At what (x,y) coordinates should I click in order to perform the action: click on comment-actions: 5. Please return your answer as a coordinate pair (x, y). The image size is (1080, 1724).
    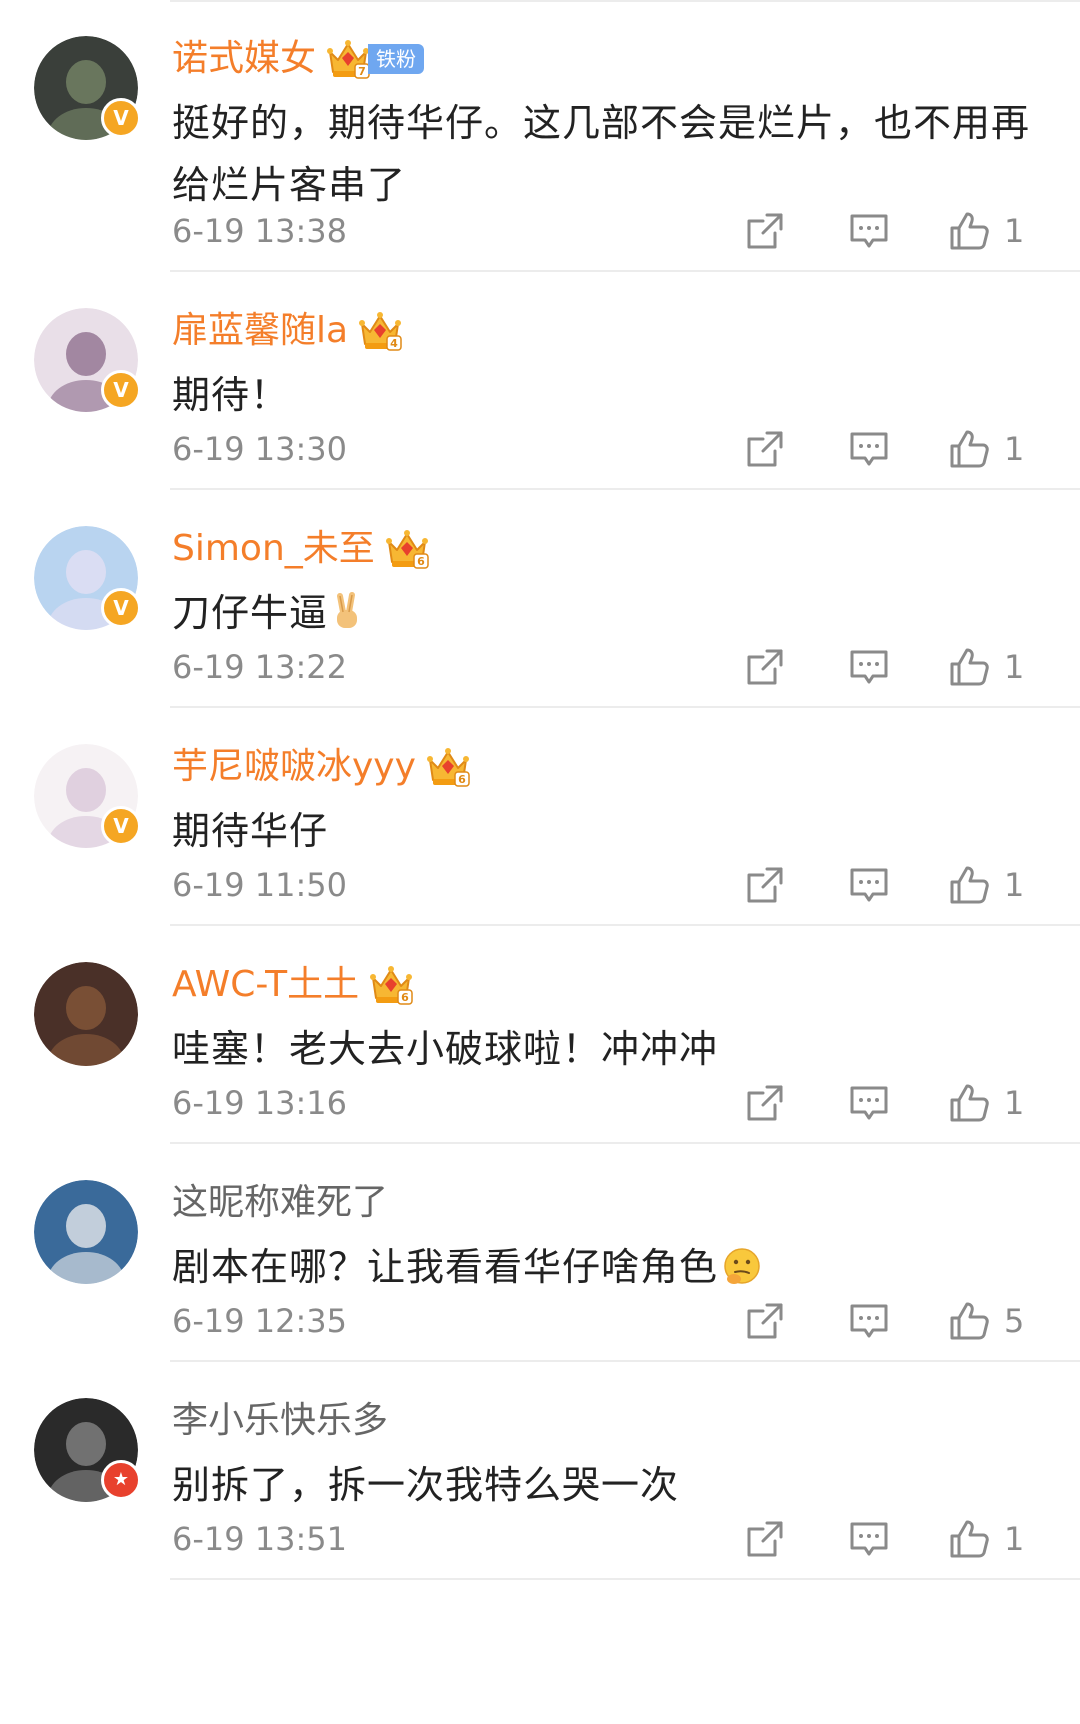
    Looking at the image, I should click on (895, 1321).